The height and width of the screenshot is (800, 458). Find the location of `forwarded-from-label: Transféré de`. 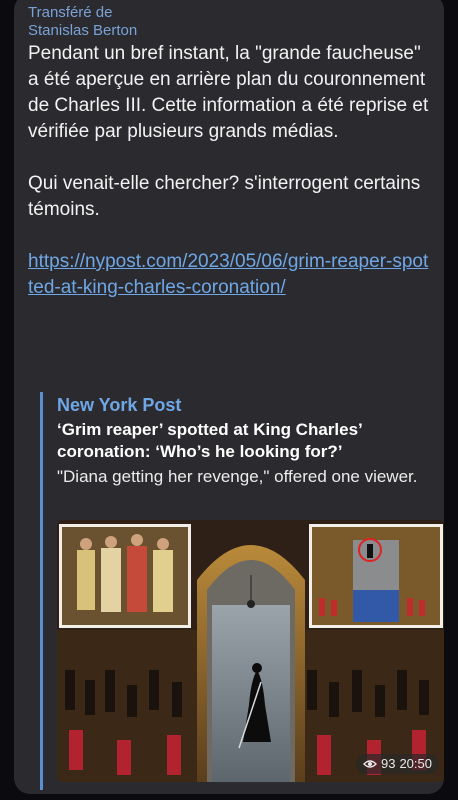

forwarded-from-label: Transféré de is located at coordinates (70, 12).